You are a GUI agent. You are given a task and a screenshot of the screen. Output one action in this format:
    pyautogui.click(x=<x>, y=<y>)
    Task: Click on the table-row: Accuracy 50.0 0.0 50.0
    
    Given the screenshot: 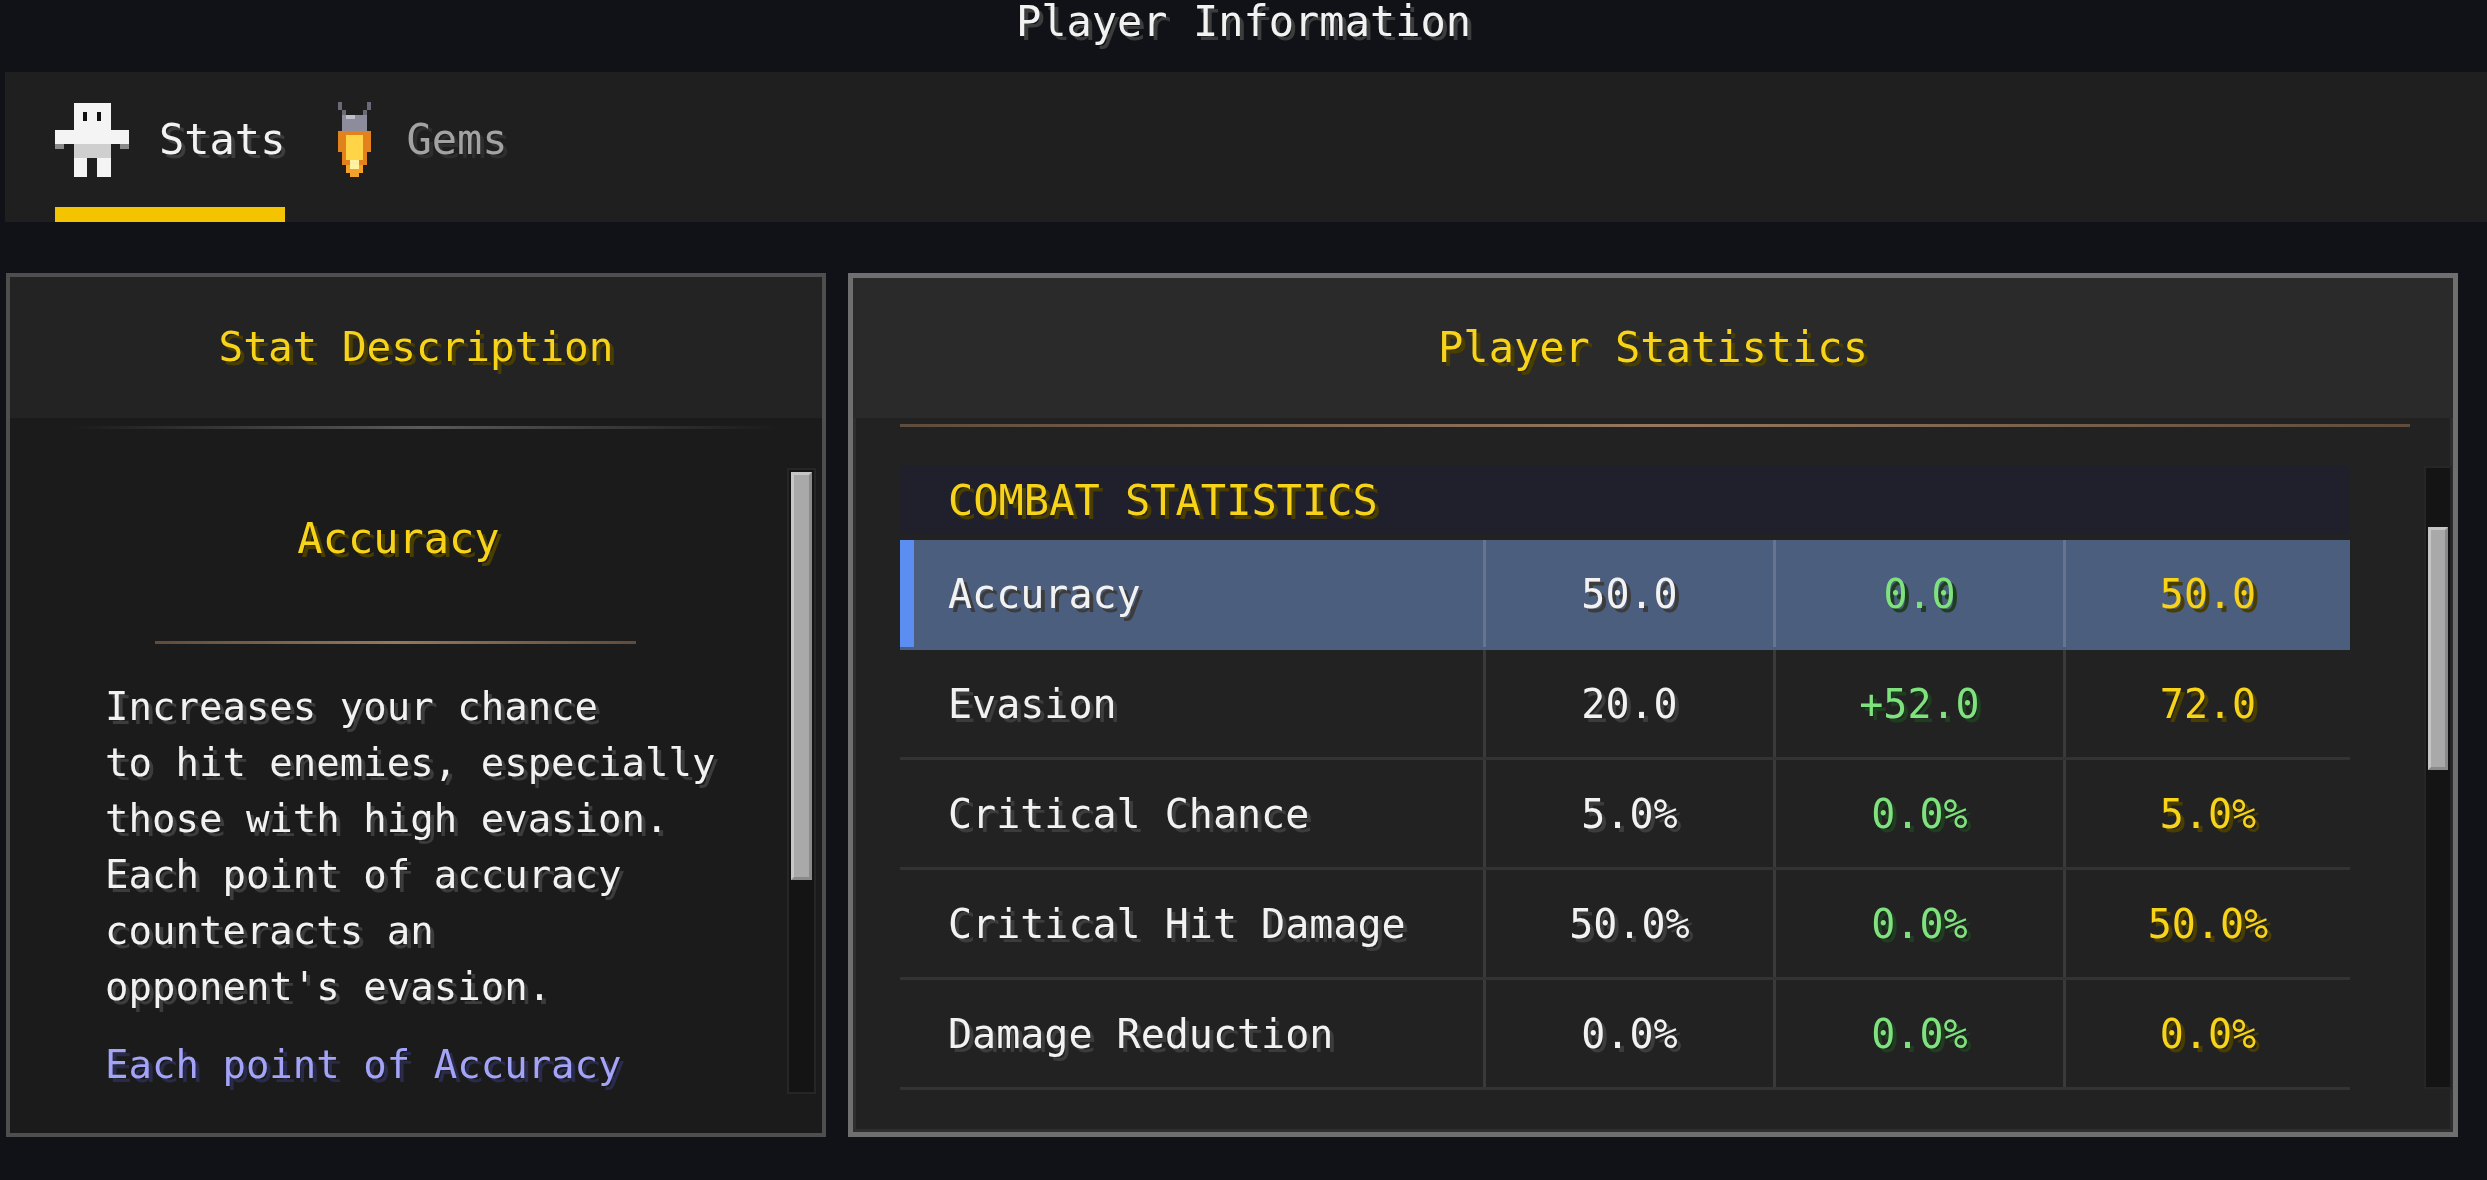 What is the action you would take?
    pyautogui.click(x=1625, y=595)
    